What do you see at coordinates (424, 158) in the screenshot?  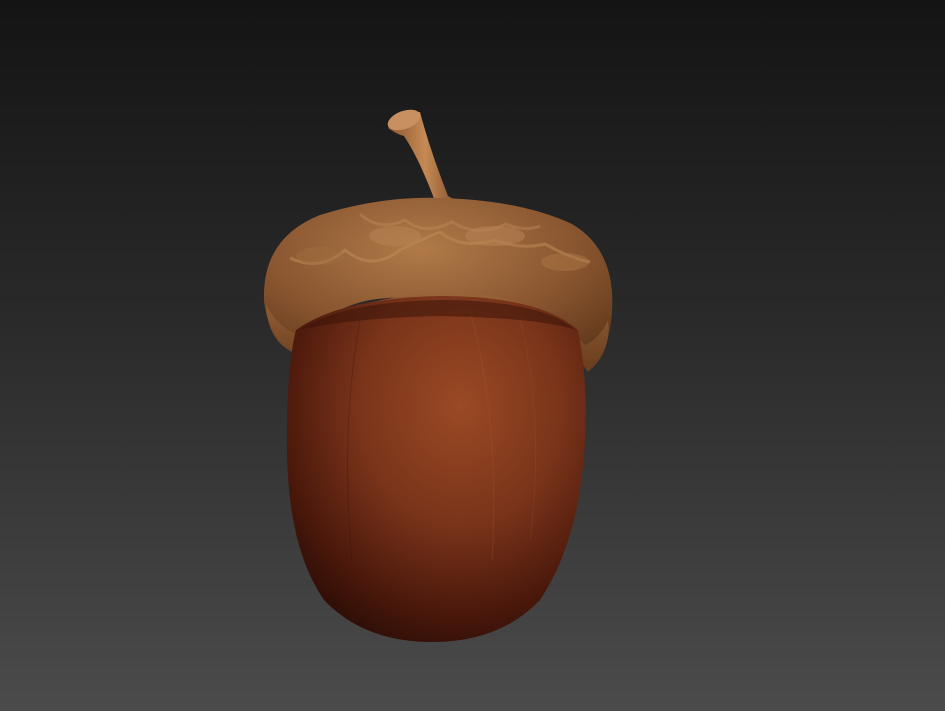 I see `acorn-stem` at bounding box center [424, 158].